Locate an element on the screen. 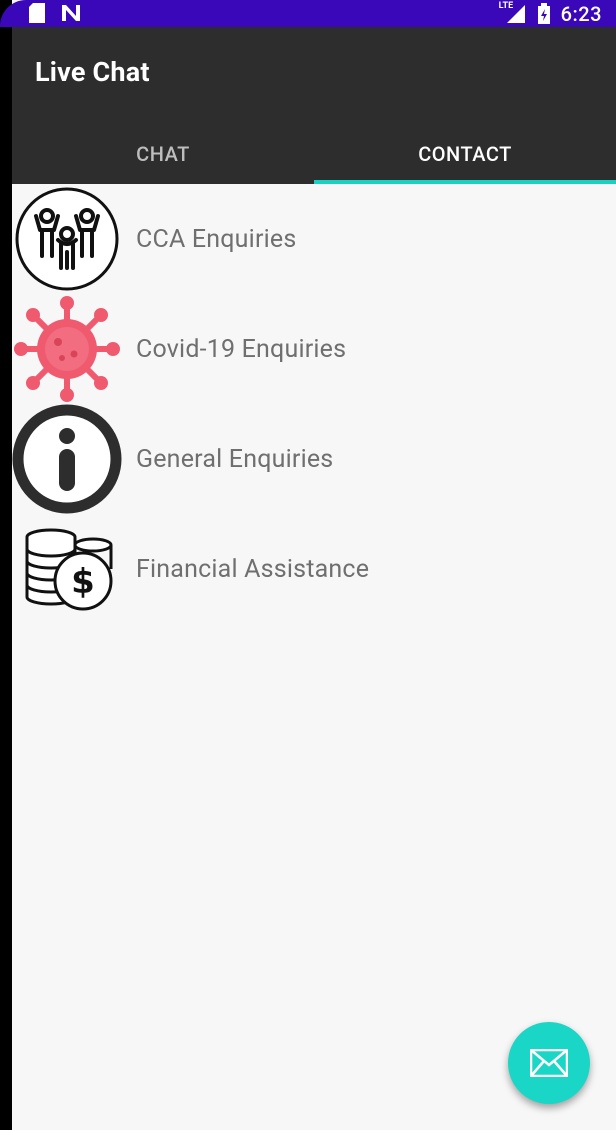 The height and width of the screenshot is (1130, 616). contact-item-general: General Enquiries is located at coordinates (314, 459).